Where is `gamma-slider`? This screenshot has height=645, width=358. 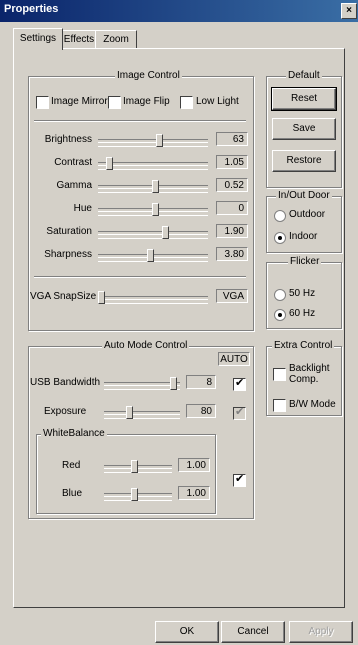 gamma-slider is located at coordinates (153, 186).